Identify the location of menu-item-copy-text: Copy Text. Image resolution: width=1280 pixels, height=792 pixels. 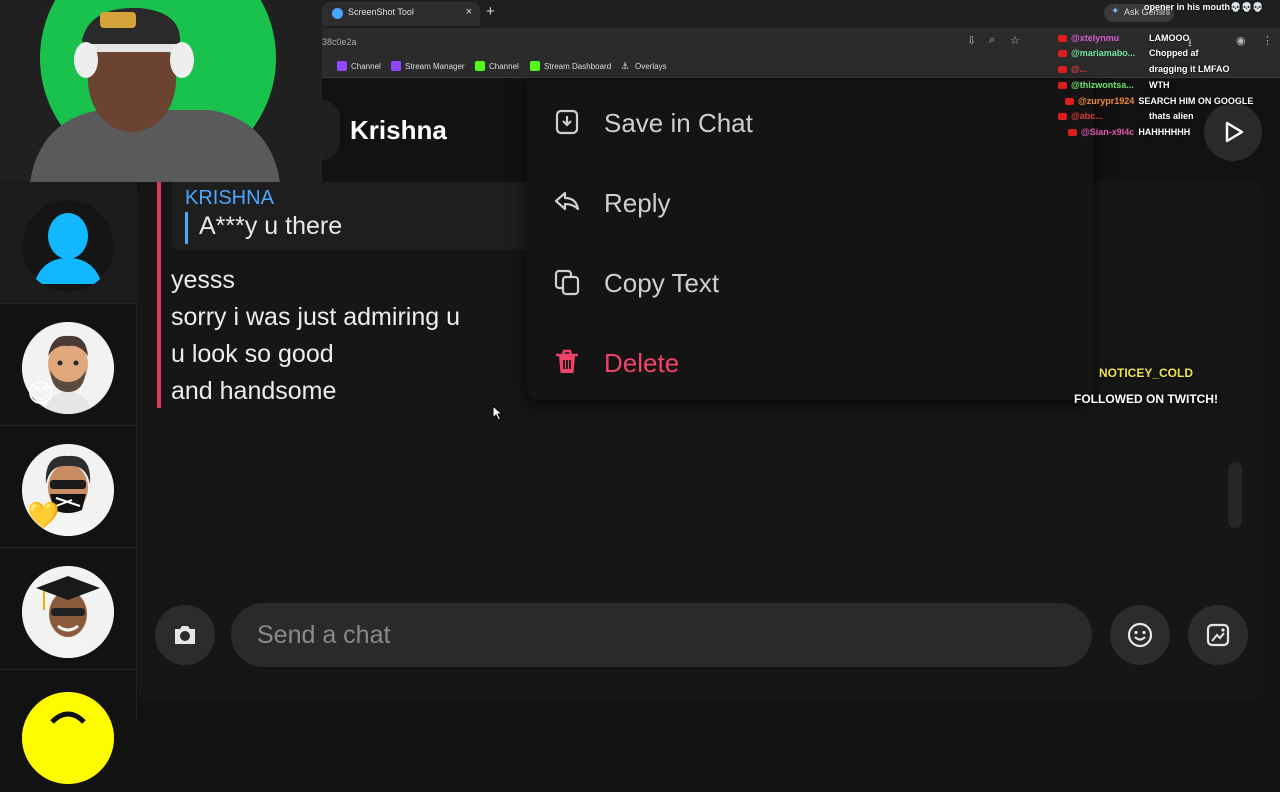
(810, 282).